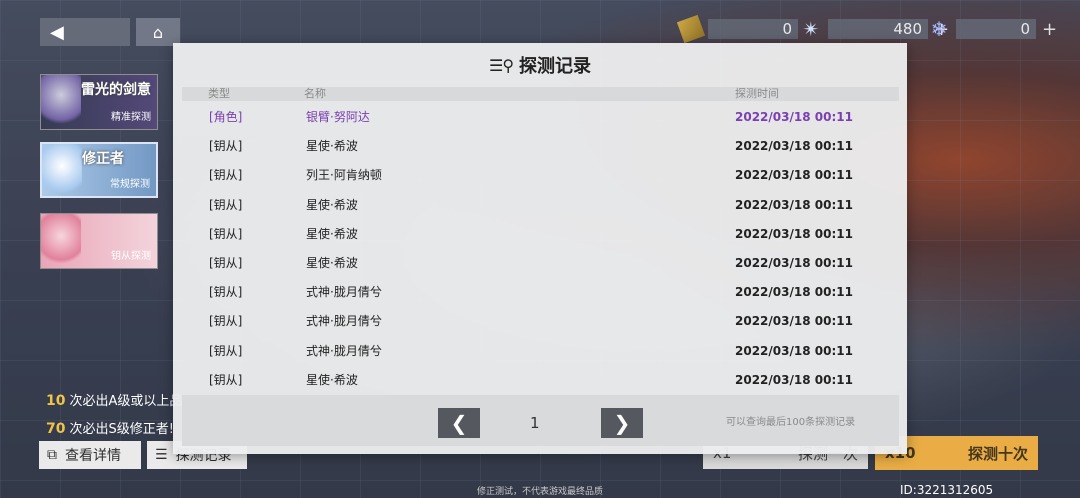 This screenshot has width=1080, height=498. I want to click on record-name: 银臂·努阿达, so click(338, 117).